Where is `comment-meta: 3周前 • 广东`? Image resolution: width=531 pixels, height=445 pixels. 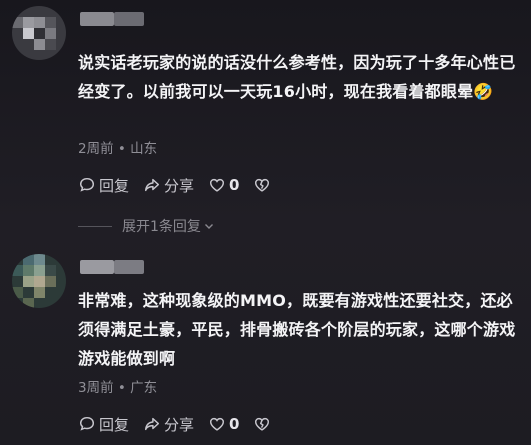 comment-meta: 3周前 • 广东 is located at coordinates (118, 388).